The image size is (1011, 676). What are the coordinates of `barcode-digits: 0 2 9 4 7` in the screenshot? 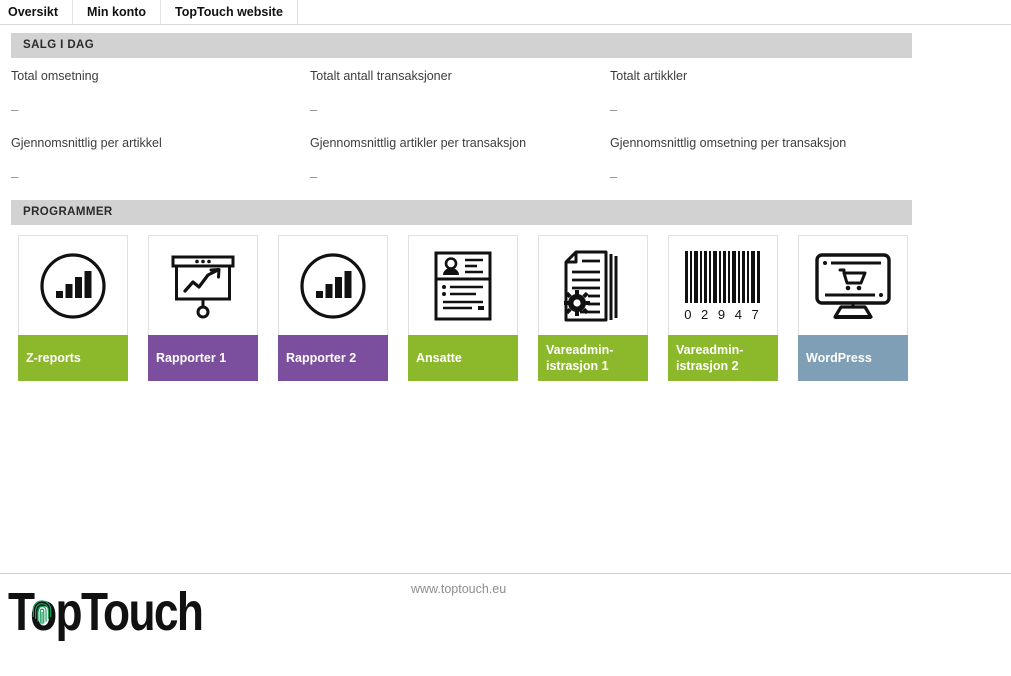 It's located at (723, 314).